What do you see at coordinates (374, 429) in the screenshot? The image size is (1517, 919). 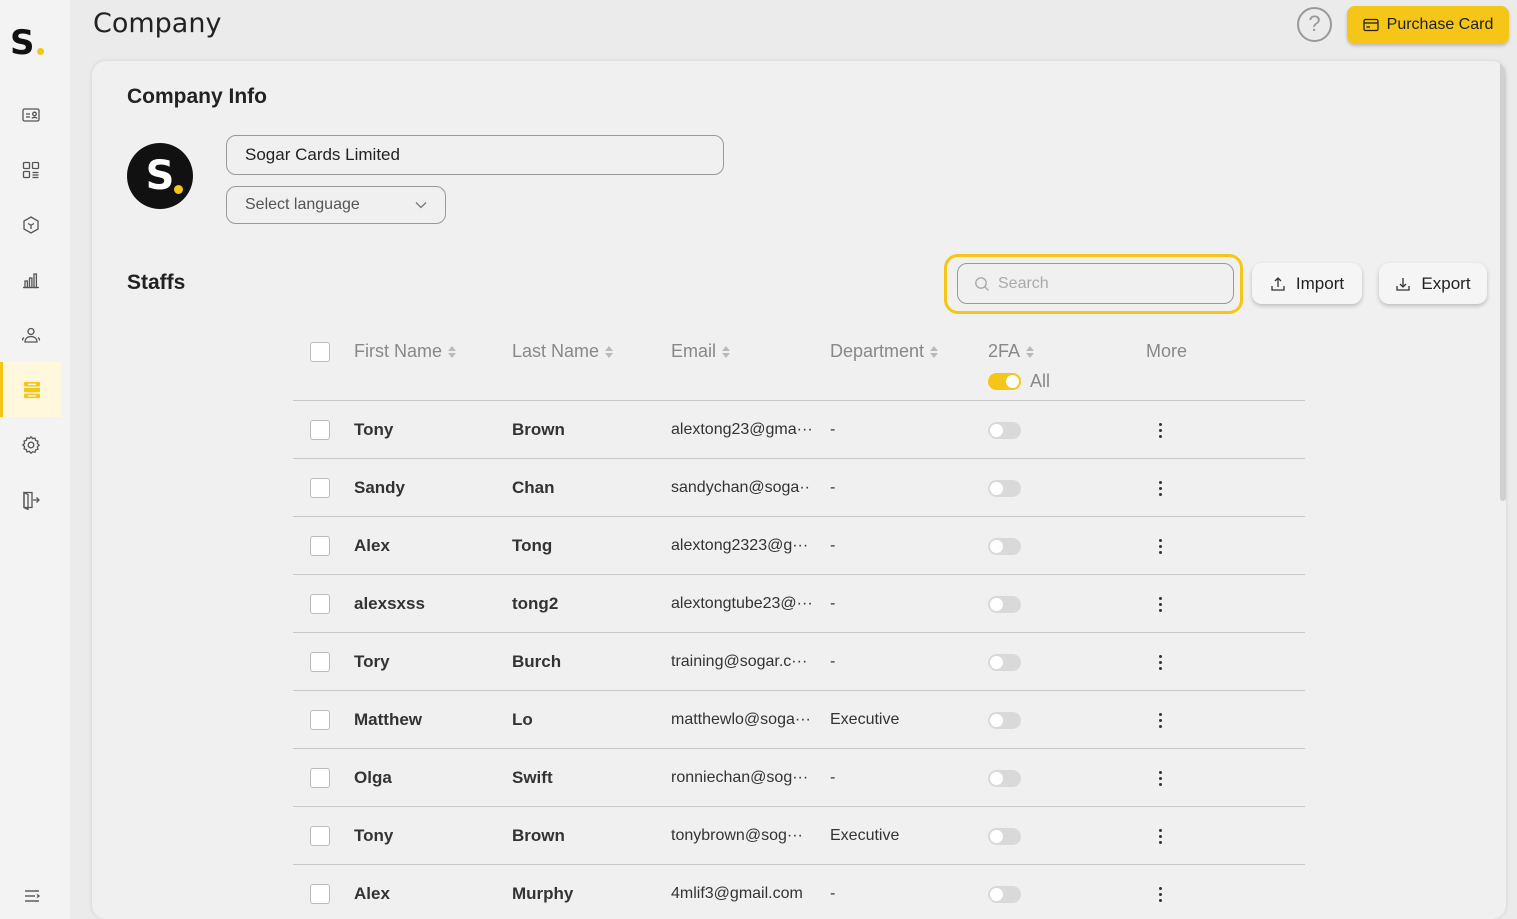 I see `first-name-cell: Tony` at bounding box center [374, 429].